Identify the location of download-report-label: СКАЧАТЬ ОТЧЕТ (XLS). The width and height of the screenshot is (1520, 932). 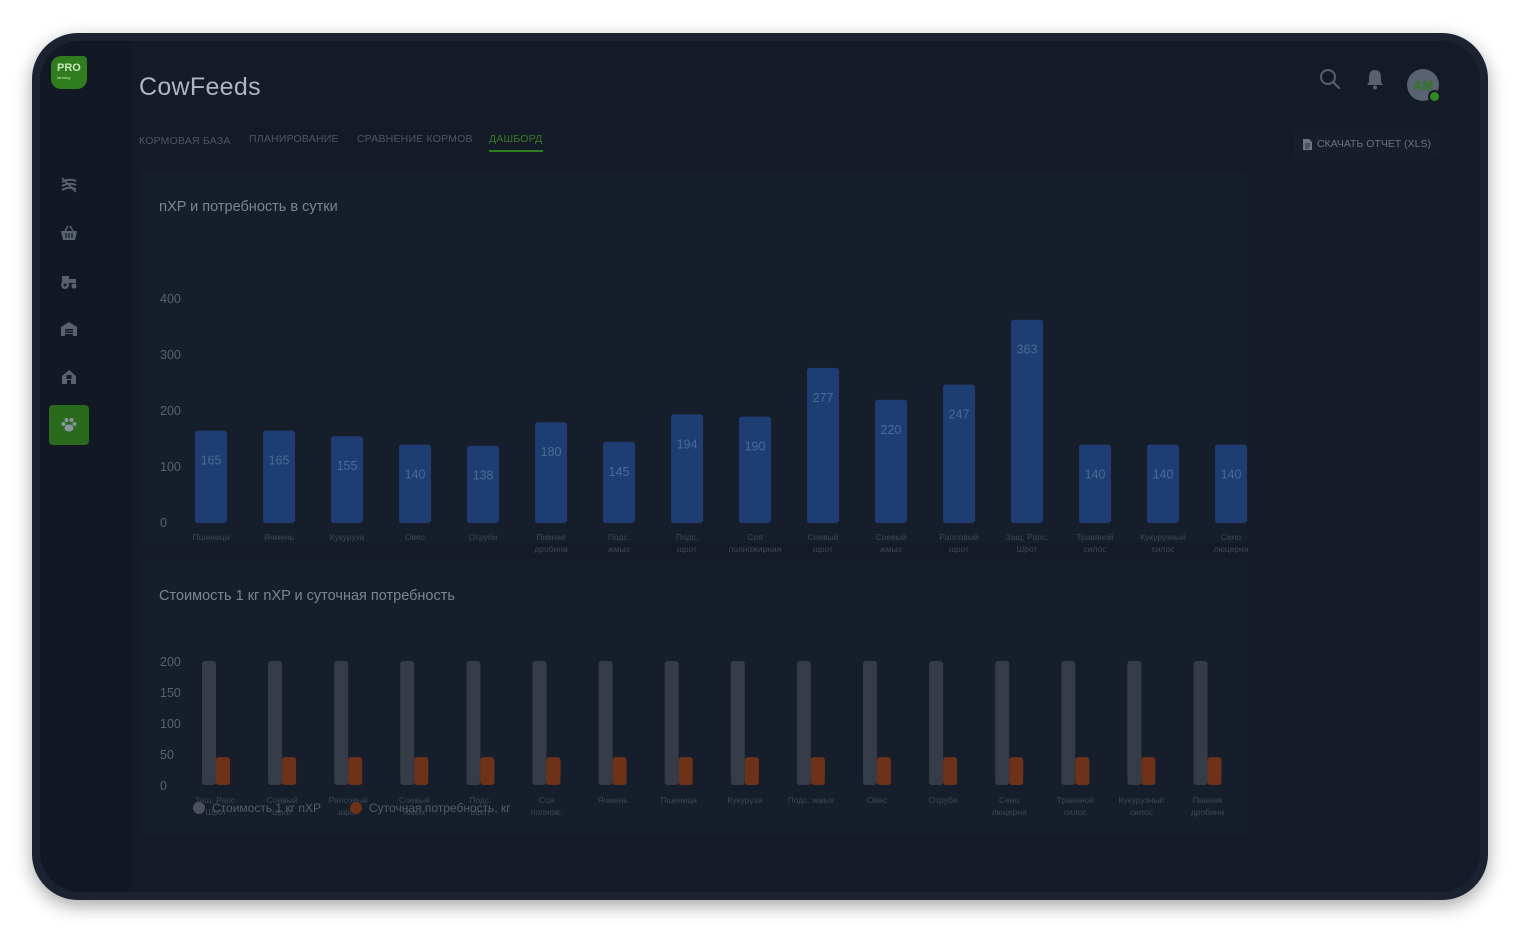
(1374, 144).